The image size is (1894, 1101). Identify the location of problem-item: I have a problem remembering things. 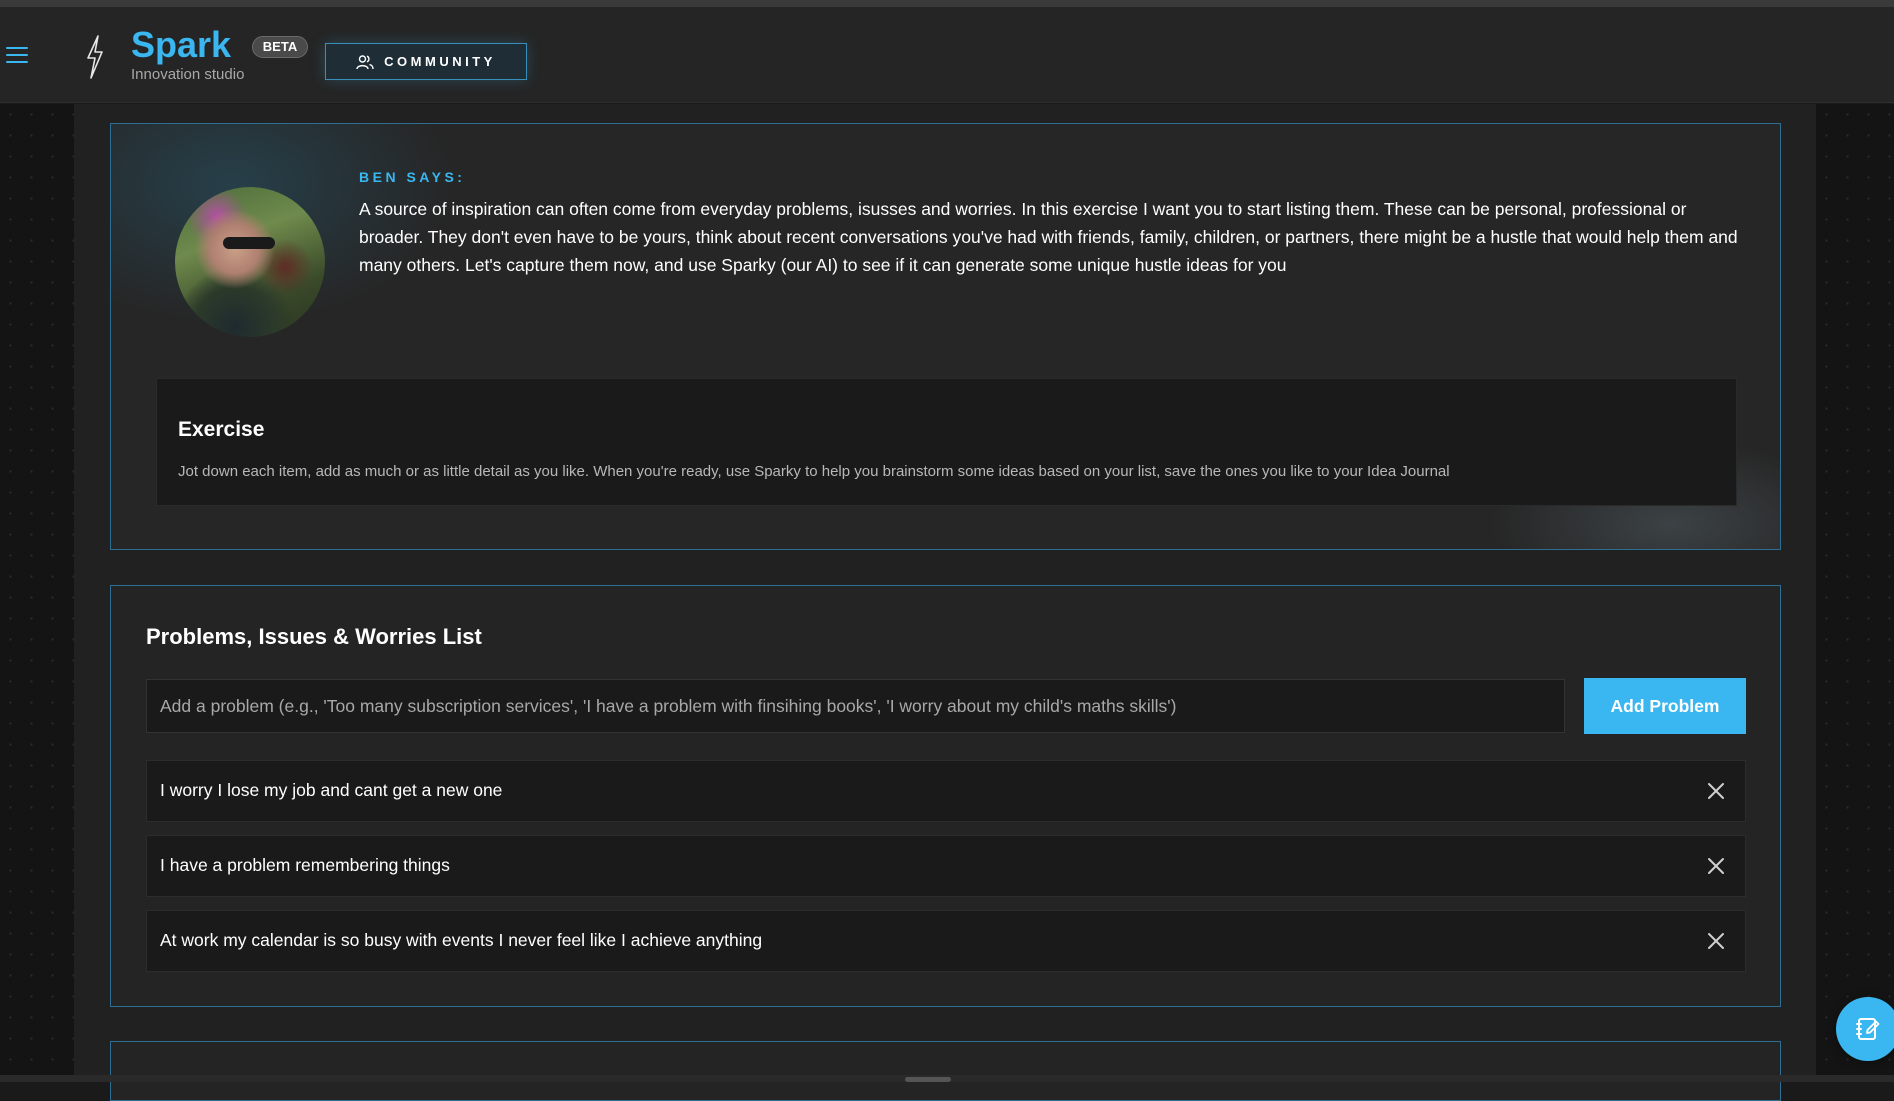
(946, 866).